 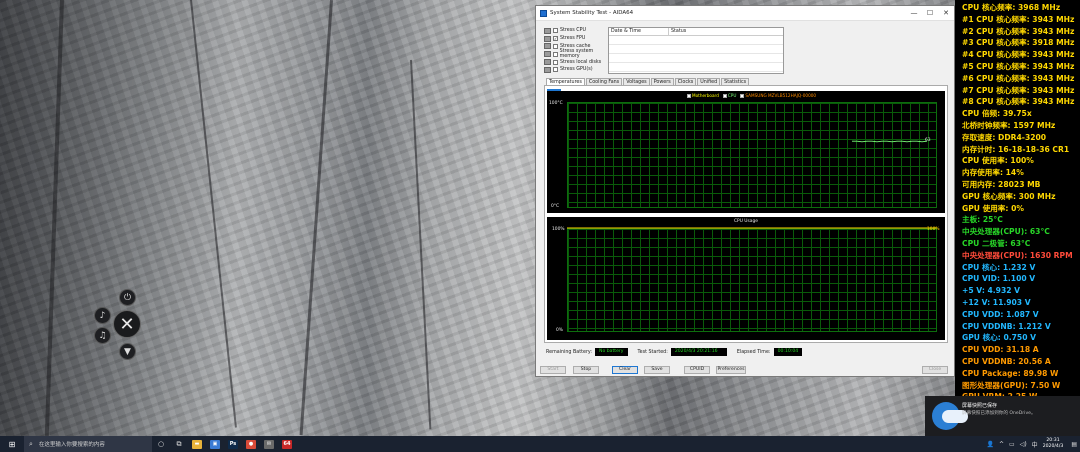 What do you see at coordinates (1053, 444) in the screenshot?
I see `taskbar-clock: 20:31 2020/4/3` at bounding box center [1053, 444].